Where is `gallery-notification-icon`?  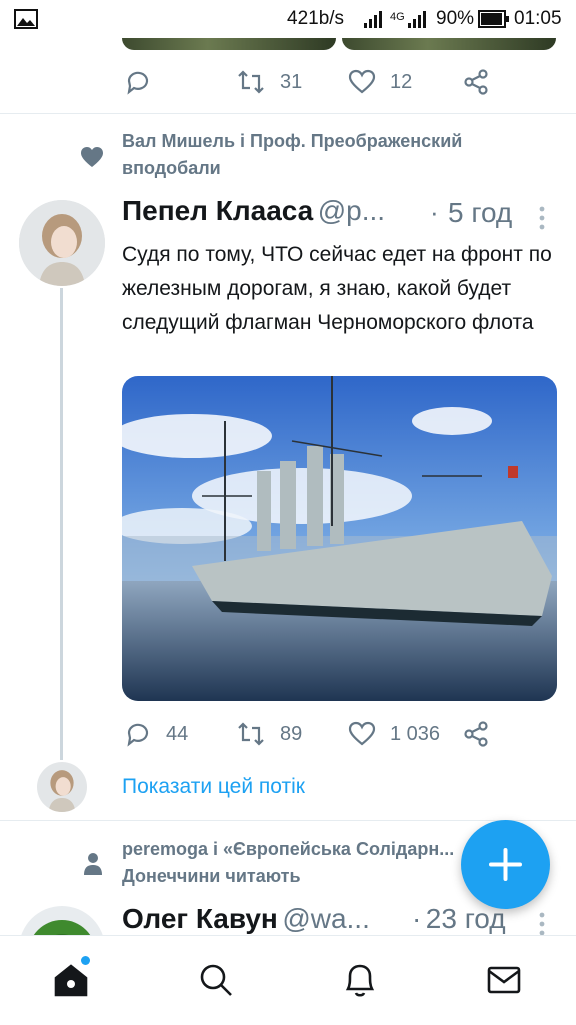
gallery-notification-icon is located at coordinates (26, 19).